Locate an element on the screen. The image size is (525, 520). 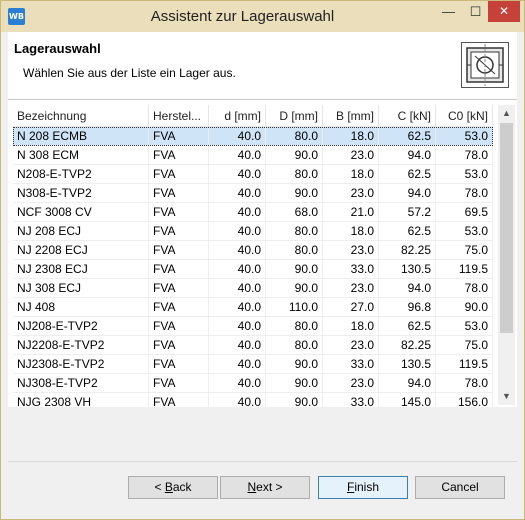
cell-designation: N 308 ECM is located at coordinates (81, 155).